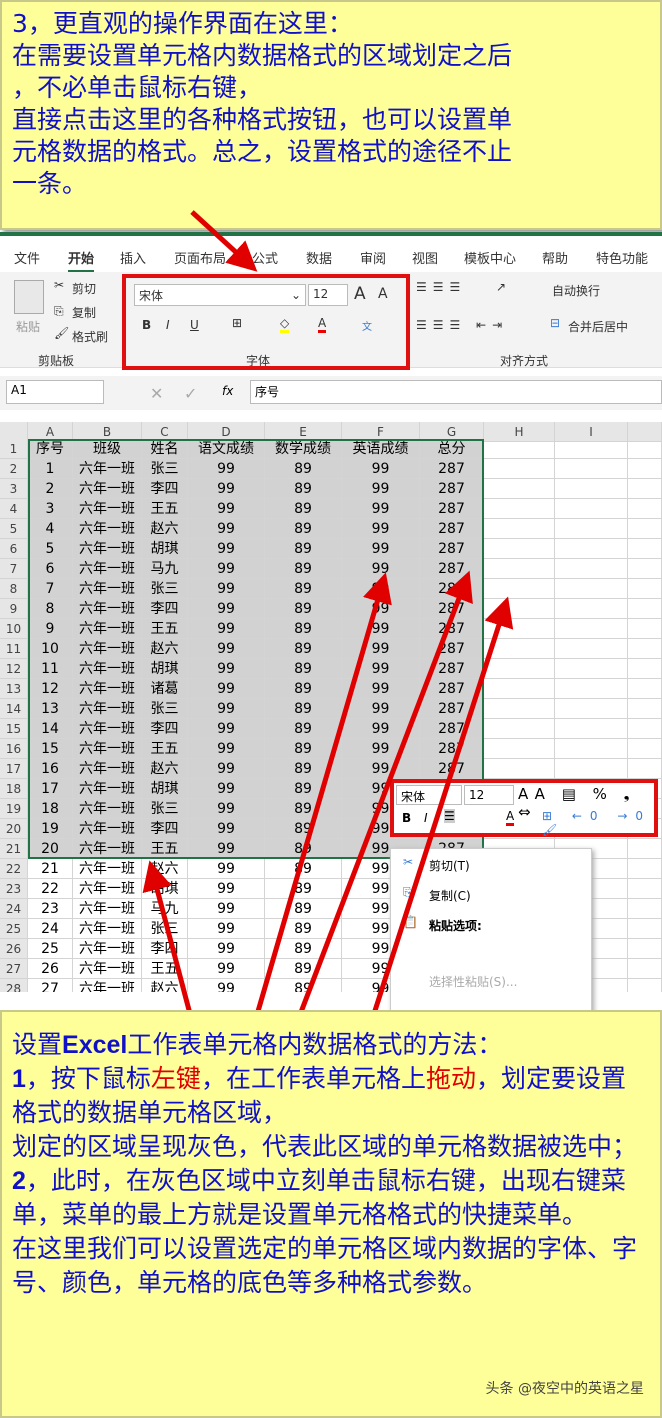 This screenshot has height=1418, width=662. Describe the element at coordinates (224, 241) in the screenshot. I see `arrow-to-font-group` at that location.